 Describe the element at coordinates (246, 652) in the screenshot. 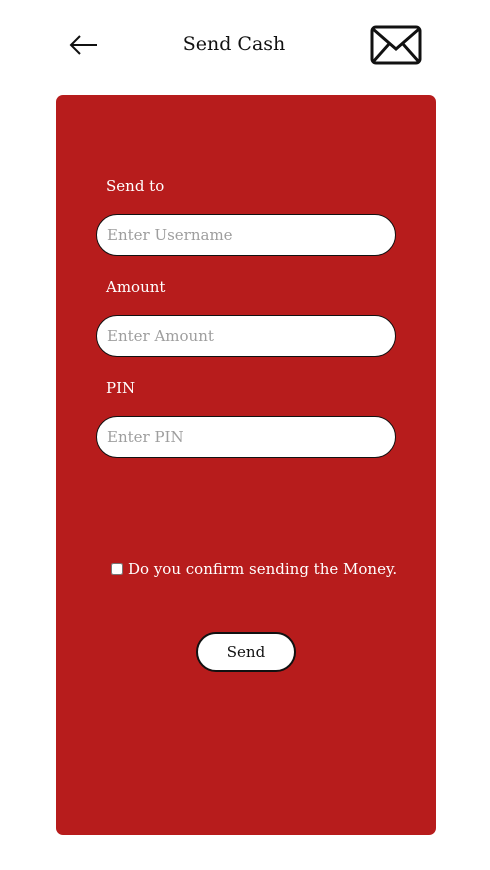

I see `send-button: Send` at that location.